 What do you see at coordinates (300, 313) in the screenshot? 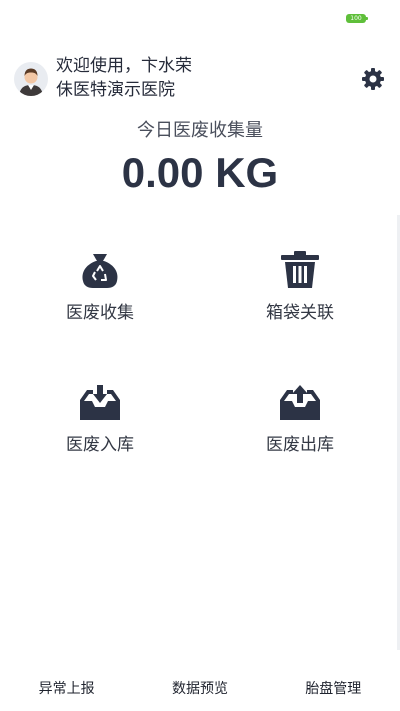
I see `box-bag-link-label: 箱袋关联` at bounding box center [300, 313].